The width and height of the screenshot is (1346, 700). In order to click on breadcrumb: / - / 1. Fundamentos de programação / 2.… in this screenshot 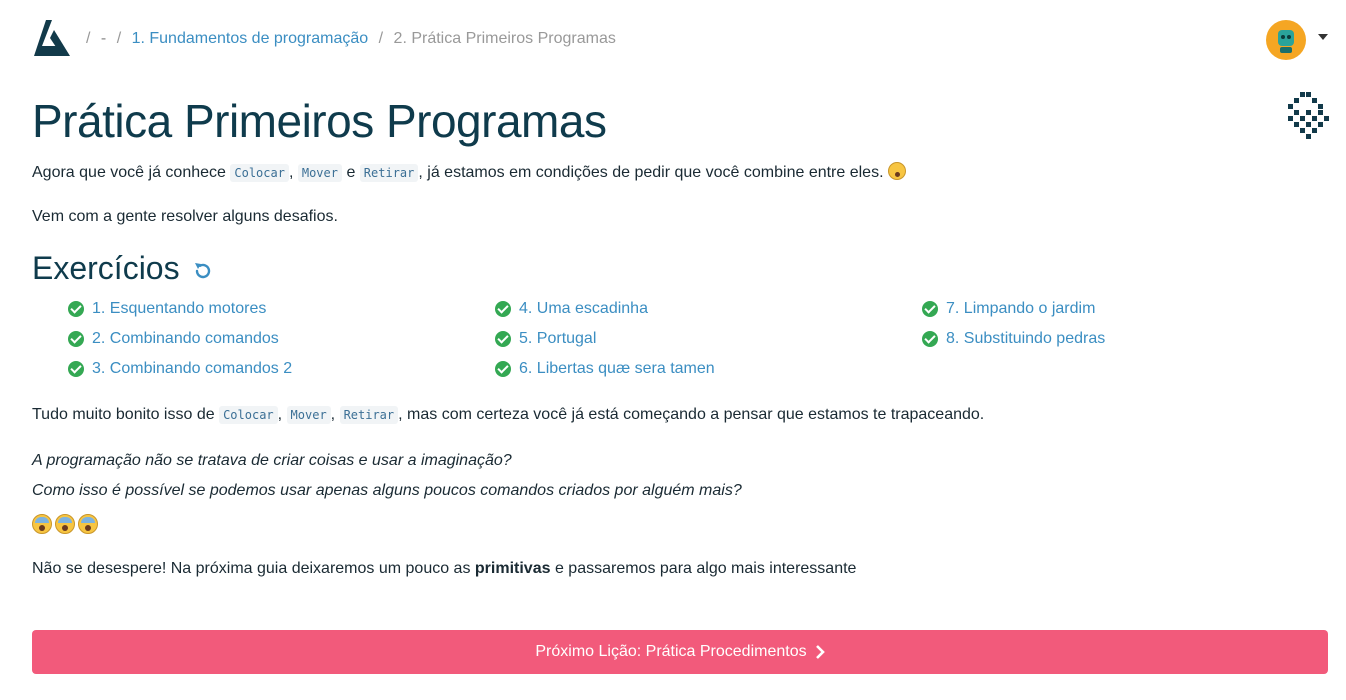, I will do `click(351, 38)`.